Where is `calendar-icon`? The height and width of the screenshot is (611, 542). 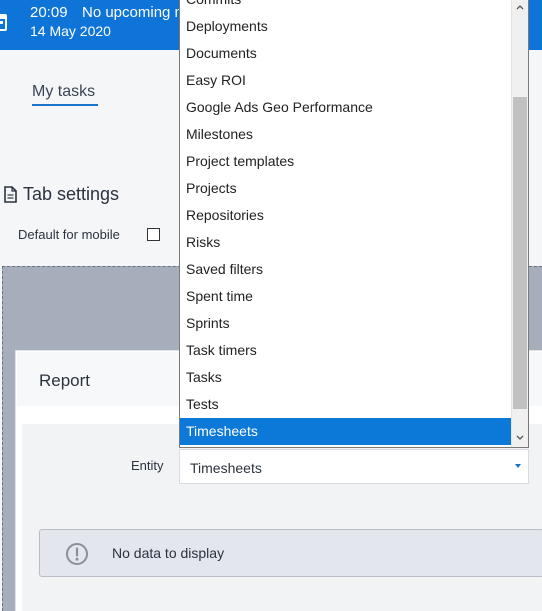 calendar-icon is located at coordinates (3, 22).